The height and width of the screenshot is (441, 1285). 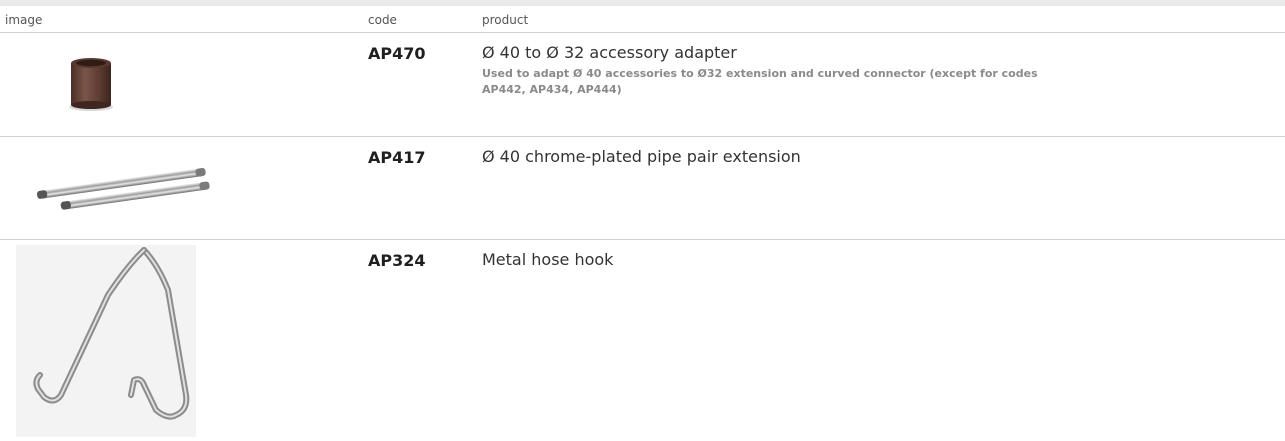 What do you see at coordinates (106, 343) in the screenshot?
I see `hose-hook-icon` at bounding box center [106, 343].